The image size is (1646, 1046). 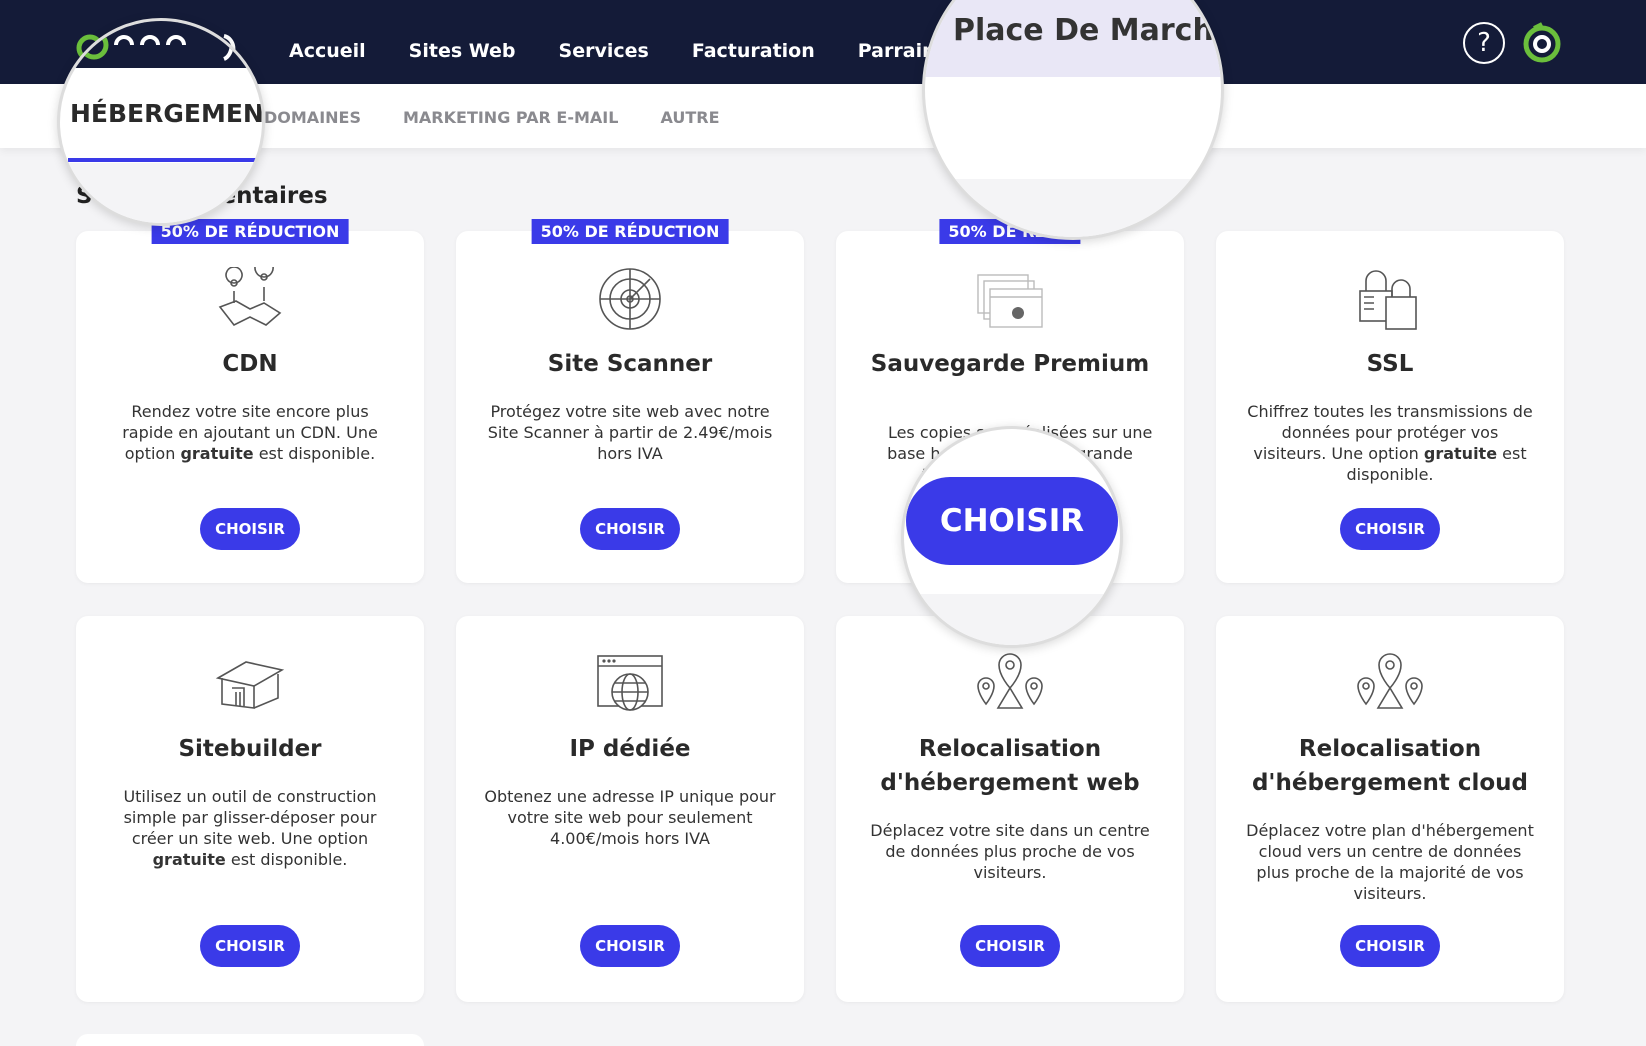 I want to click on nav-services: Services, so click(x=604, y=51).